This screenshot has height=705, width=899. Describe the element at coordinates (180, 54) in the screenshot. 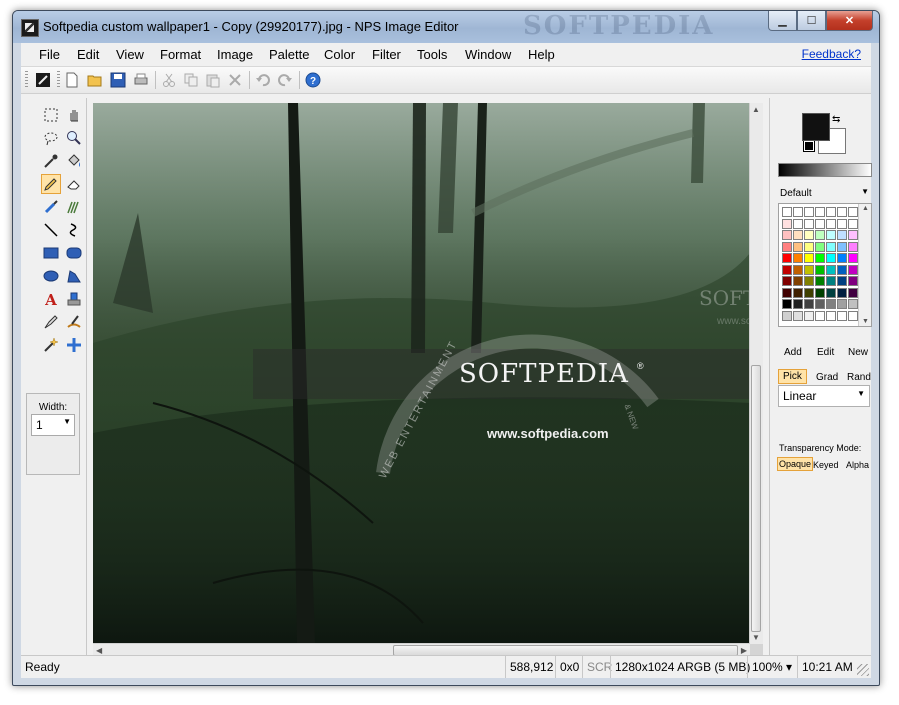

I see `menu-format: Format` at that location.